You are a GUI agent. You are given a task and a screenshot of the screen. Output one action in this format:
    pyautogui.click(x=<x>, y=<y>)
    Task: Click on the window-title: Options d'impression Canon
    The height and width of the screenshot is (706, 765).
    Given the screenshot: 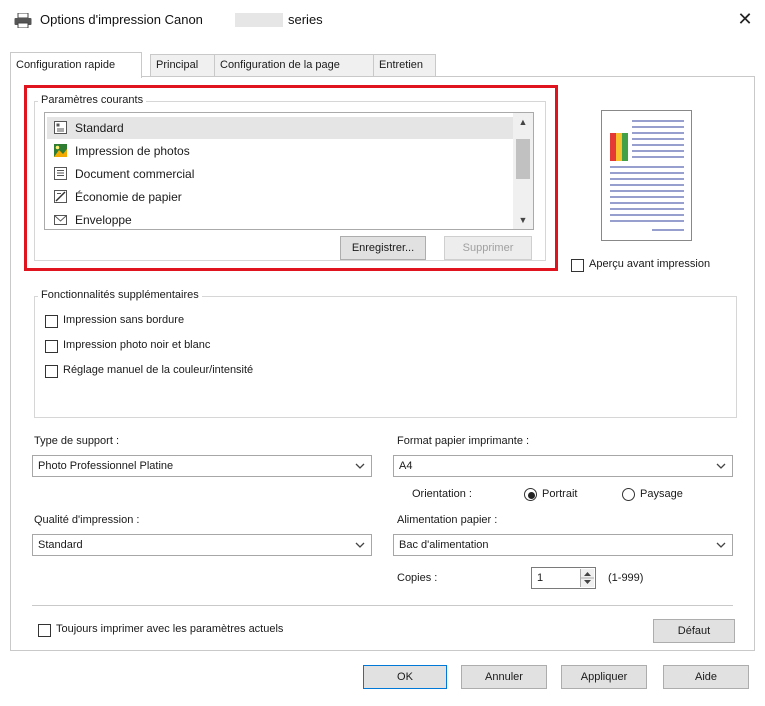 What is the action you would take?
    pyautogui.click(x=121, y=19)
    